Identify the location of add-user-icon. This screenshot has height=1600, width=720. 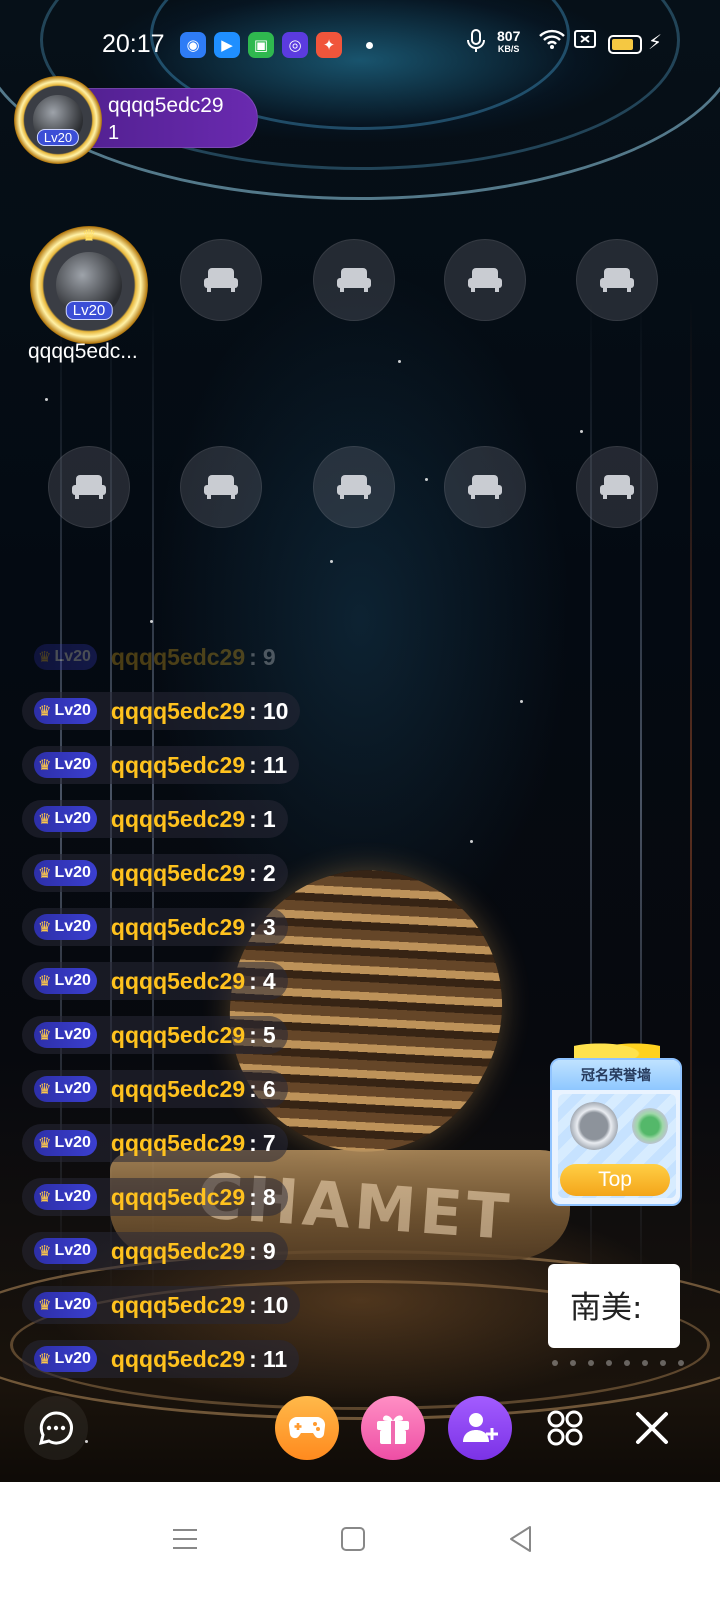
(480, 1427).